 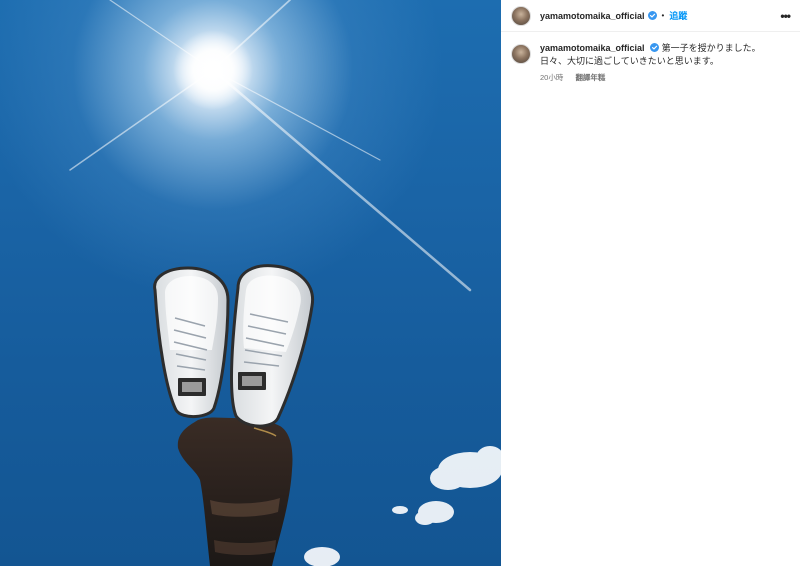 I want to click on username-link: yamamotomaika_official, so click(x=592, y=16).